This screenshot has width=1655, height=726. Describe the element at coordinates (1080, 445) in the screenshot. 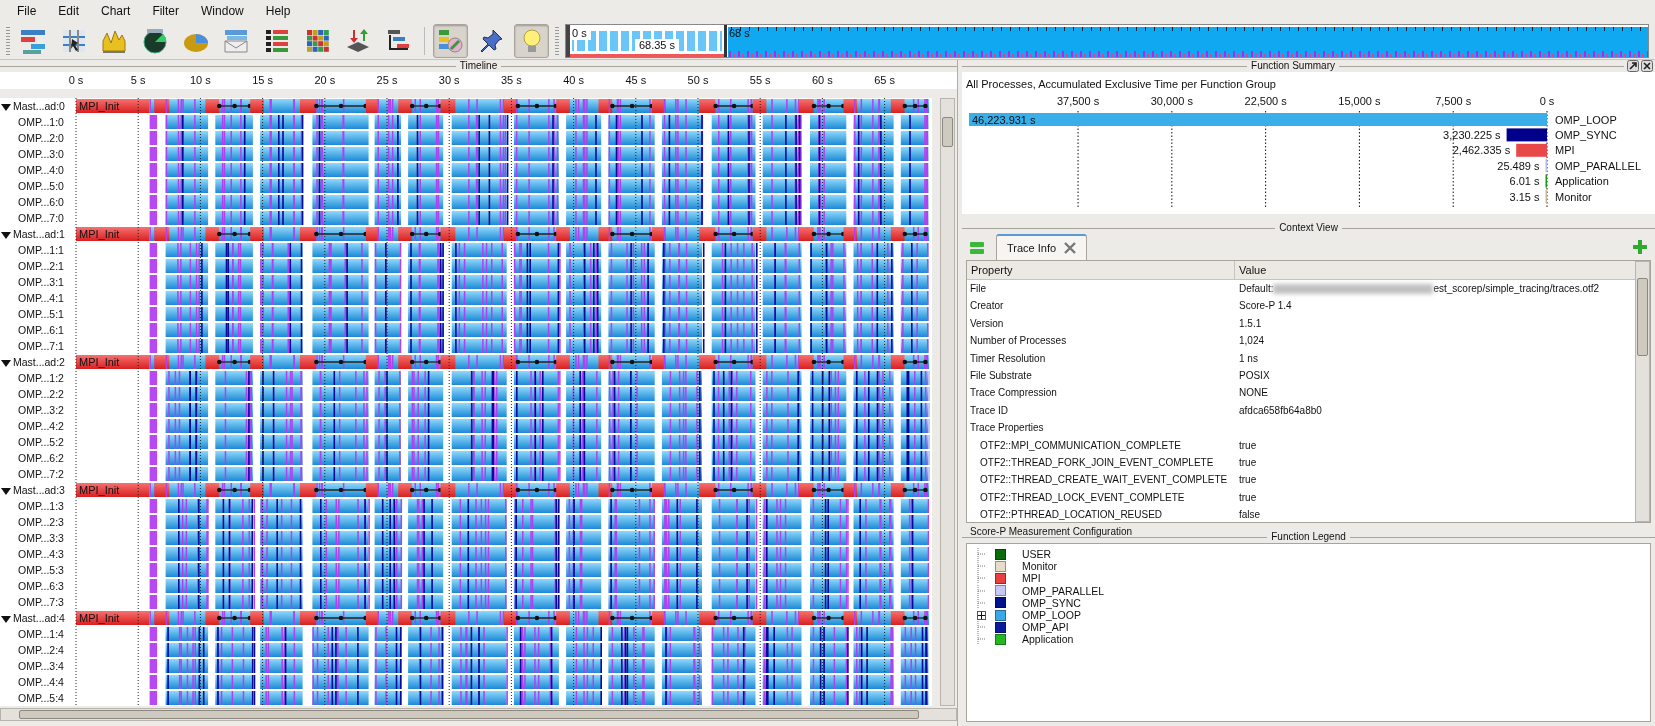

I see `property-cell: OTF2::MPI_COMMUNICATION_COMPLETE` at that location.